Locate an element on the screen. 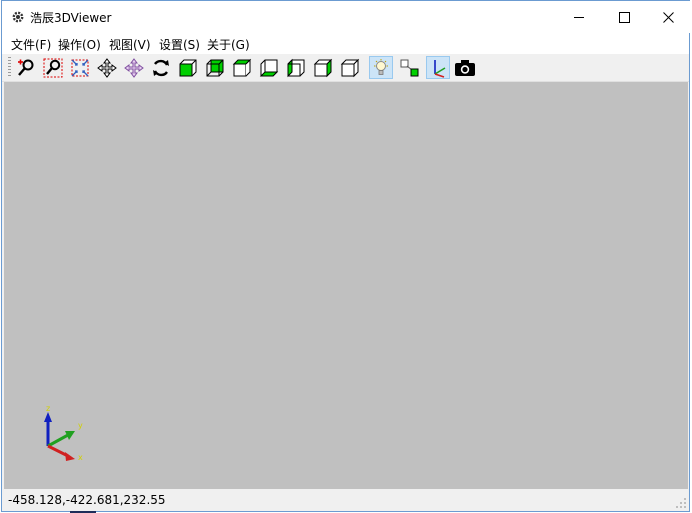 The image size is (692, 513). zoom-fit-icon is located at coordinates (80, 67).